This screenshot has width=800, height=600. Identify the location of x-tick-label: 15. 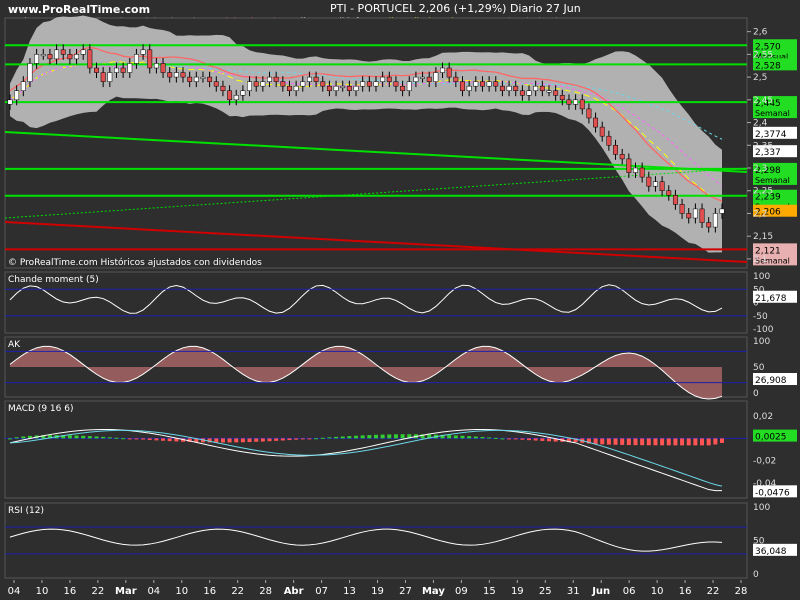
(489, 591).